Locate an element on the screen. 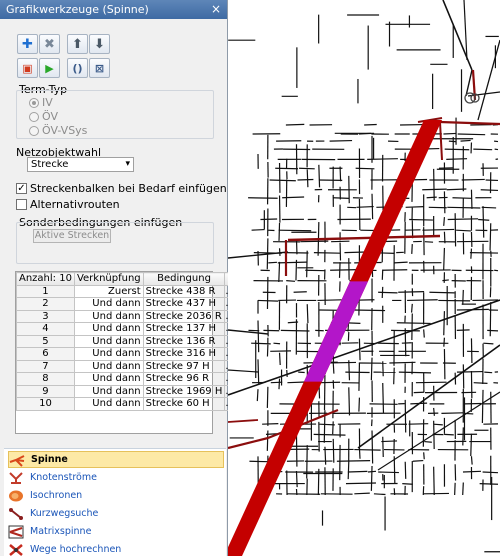 Image resolution: width=500 pixels, height=558 pixels. row-number: 10 is located at coordinates (46, 404).